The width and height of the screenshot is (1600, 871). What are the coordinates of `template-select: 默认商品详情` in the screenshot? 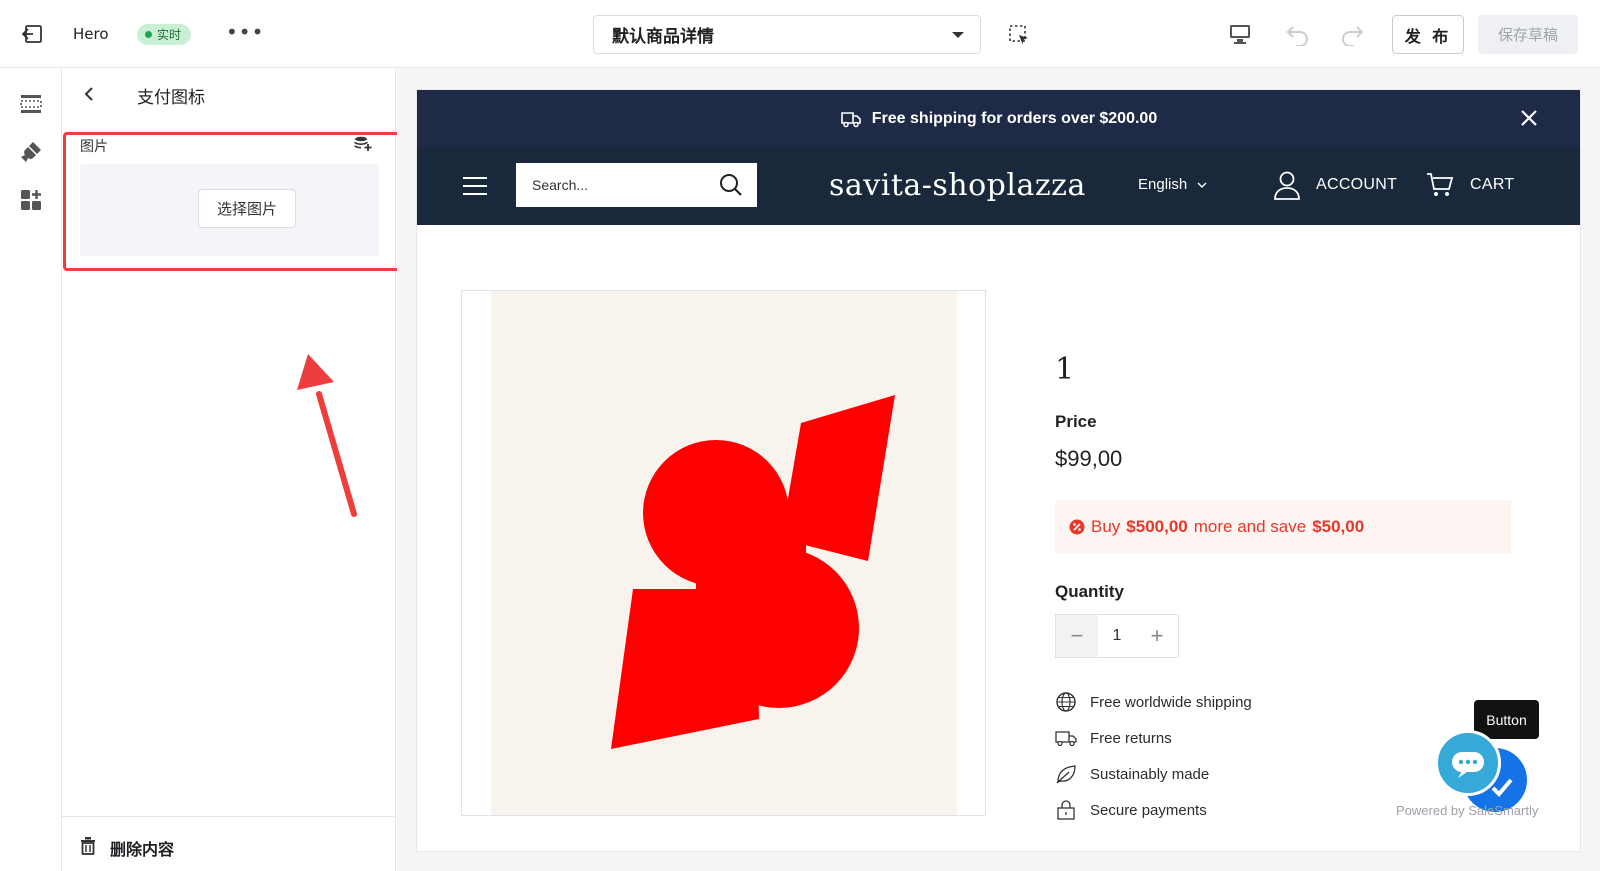 It's located at (787, 34).